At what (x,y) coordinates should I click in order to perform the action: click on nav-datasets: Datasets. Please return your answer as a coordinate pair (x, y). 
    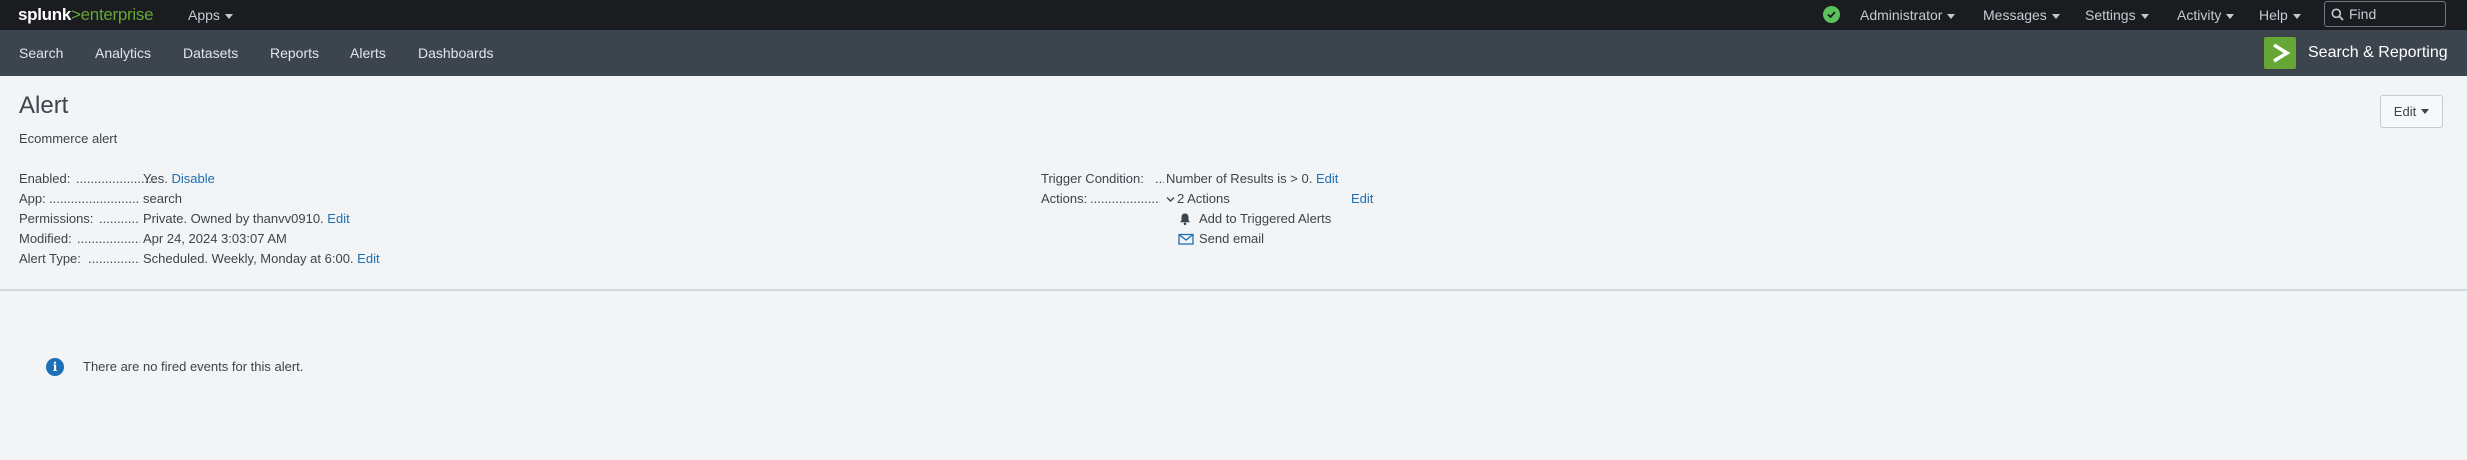
    Looking at the image, I should click on (210, 53).